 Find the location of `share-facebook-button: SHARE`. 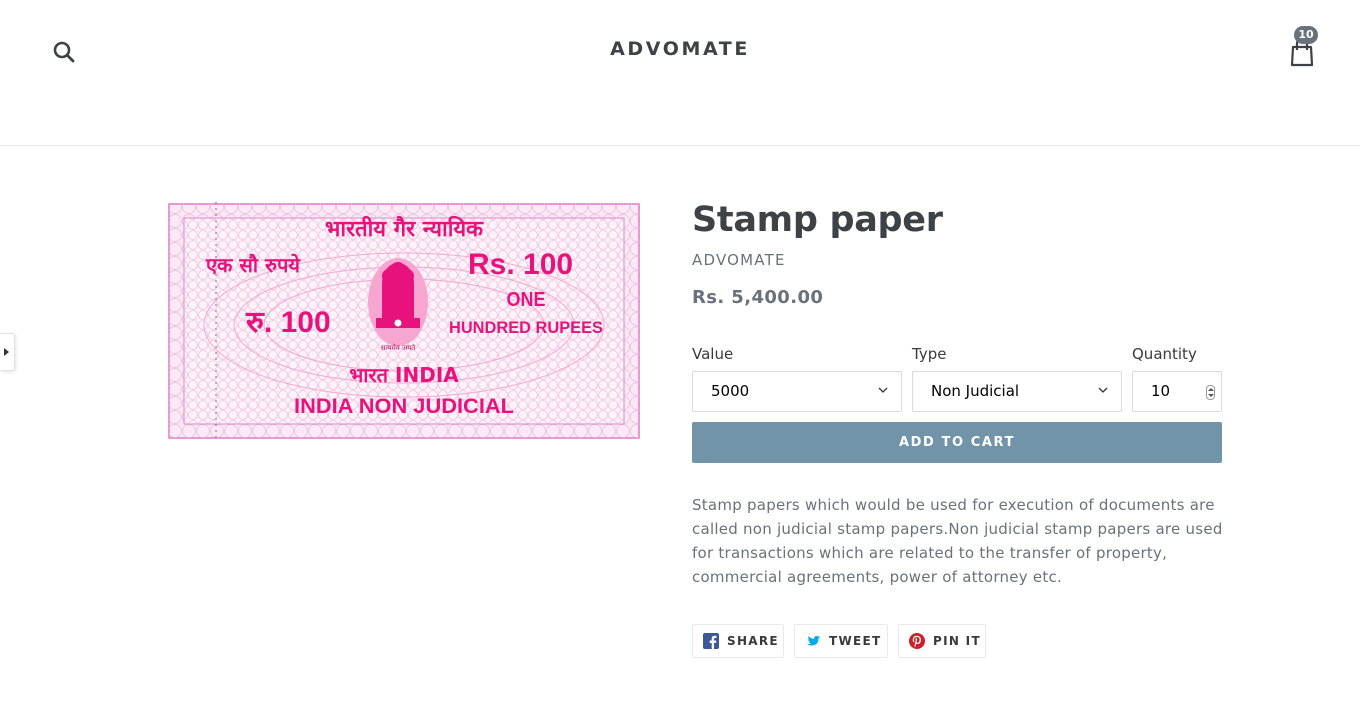

share-facebook-button: SHARE is located at coordinates (738, 641).